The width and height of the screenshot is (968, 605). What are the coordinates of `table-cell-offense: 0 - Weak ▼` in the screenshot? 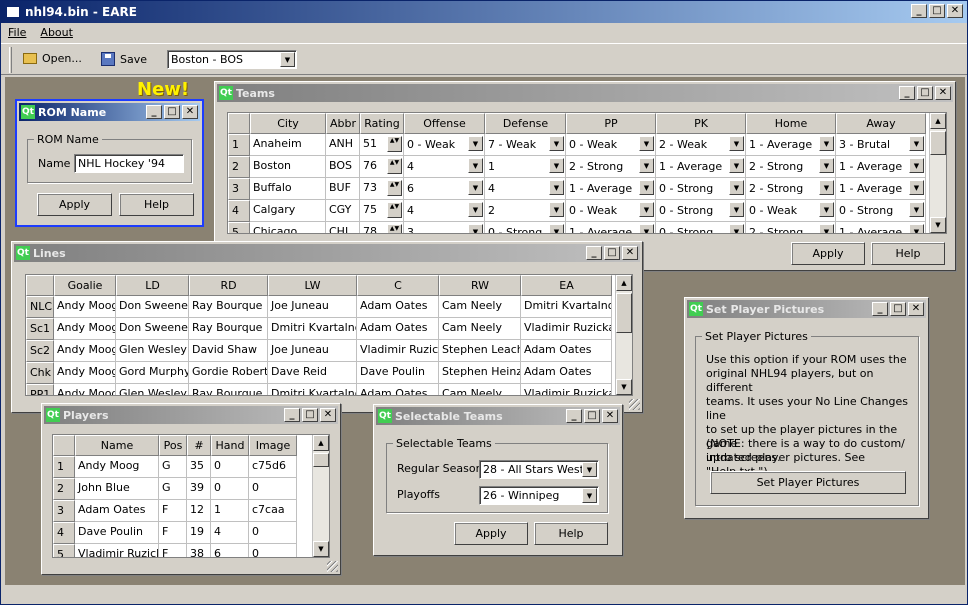 It's located at (444, 145).